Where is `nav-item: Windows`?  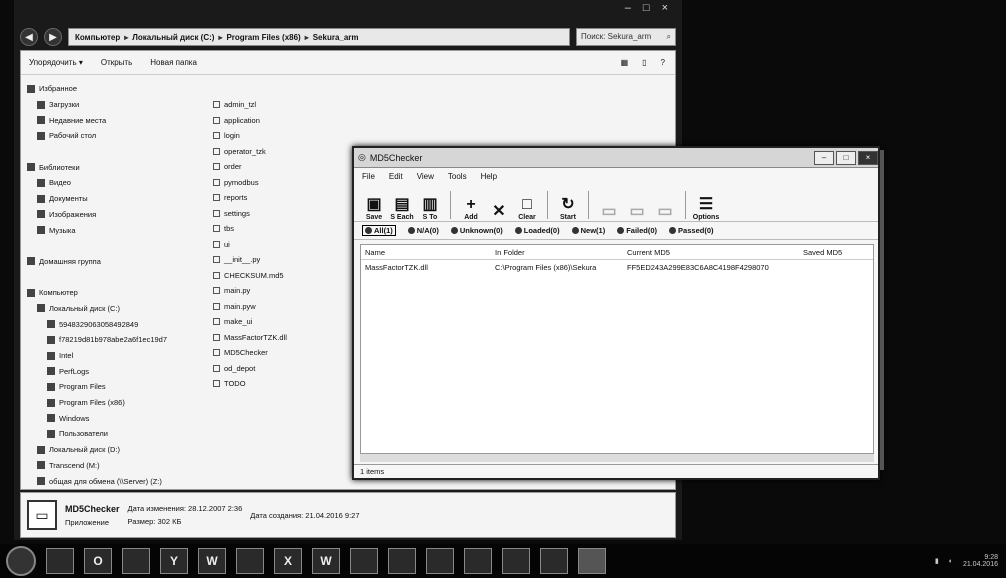 nav-item: Windows is located at coordinates (106, 418).